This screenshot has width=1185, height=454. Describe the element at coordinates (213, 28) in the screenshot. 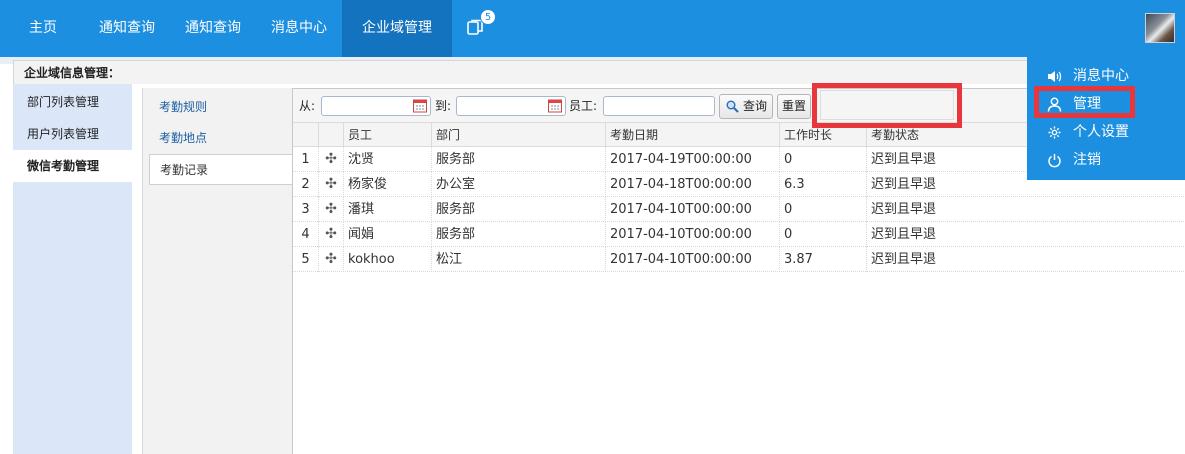

I see `nav-notice-query-2: 通知查询` at that location.